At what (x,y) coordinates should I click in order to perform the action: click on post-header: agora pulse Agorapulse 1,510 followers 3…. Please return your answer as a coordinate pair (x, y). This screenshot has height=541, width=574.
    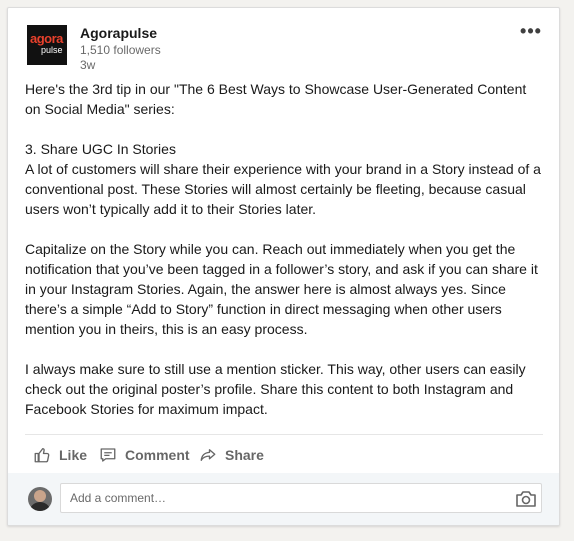
    Looking at the image, I should click on (287, 47).